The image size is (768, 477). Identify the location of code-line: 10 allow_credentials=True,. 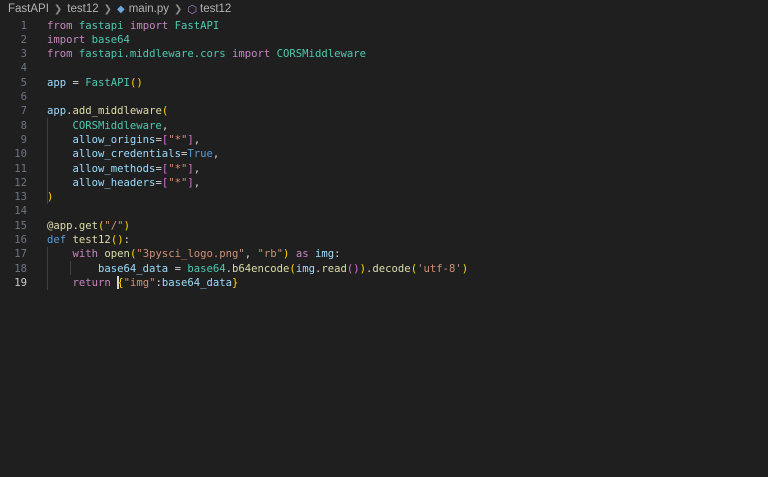
(384, 154).